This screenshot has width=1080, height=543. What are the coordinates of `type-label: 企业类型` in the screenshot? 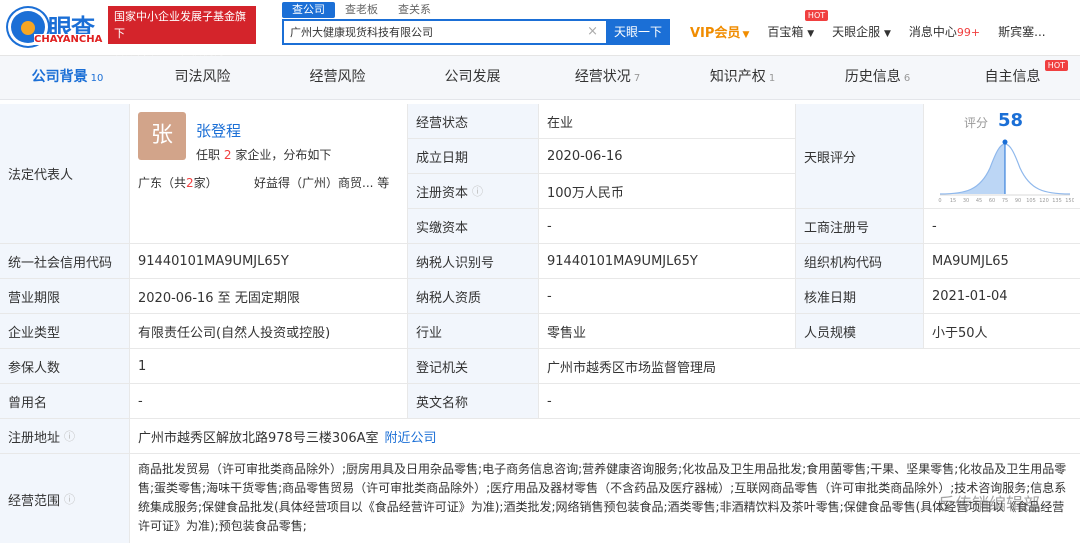 It's located at (65, 331).